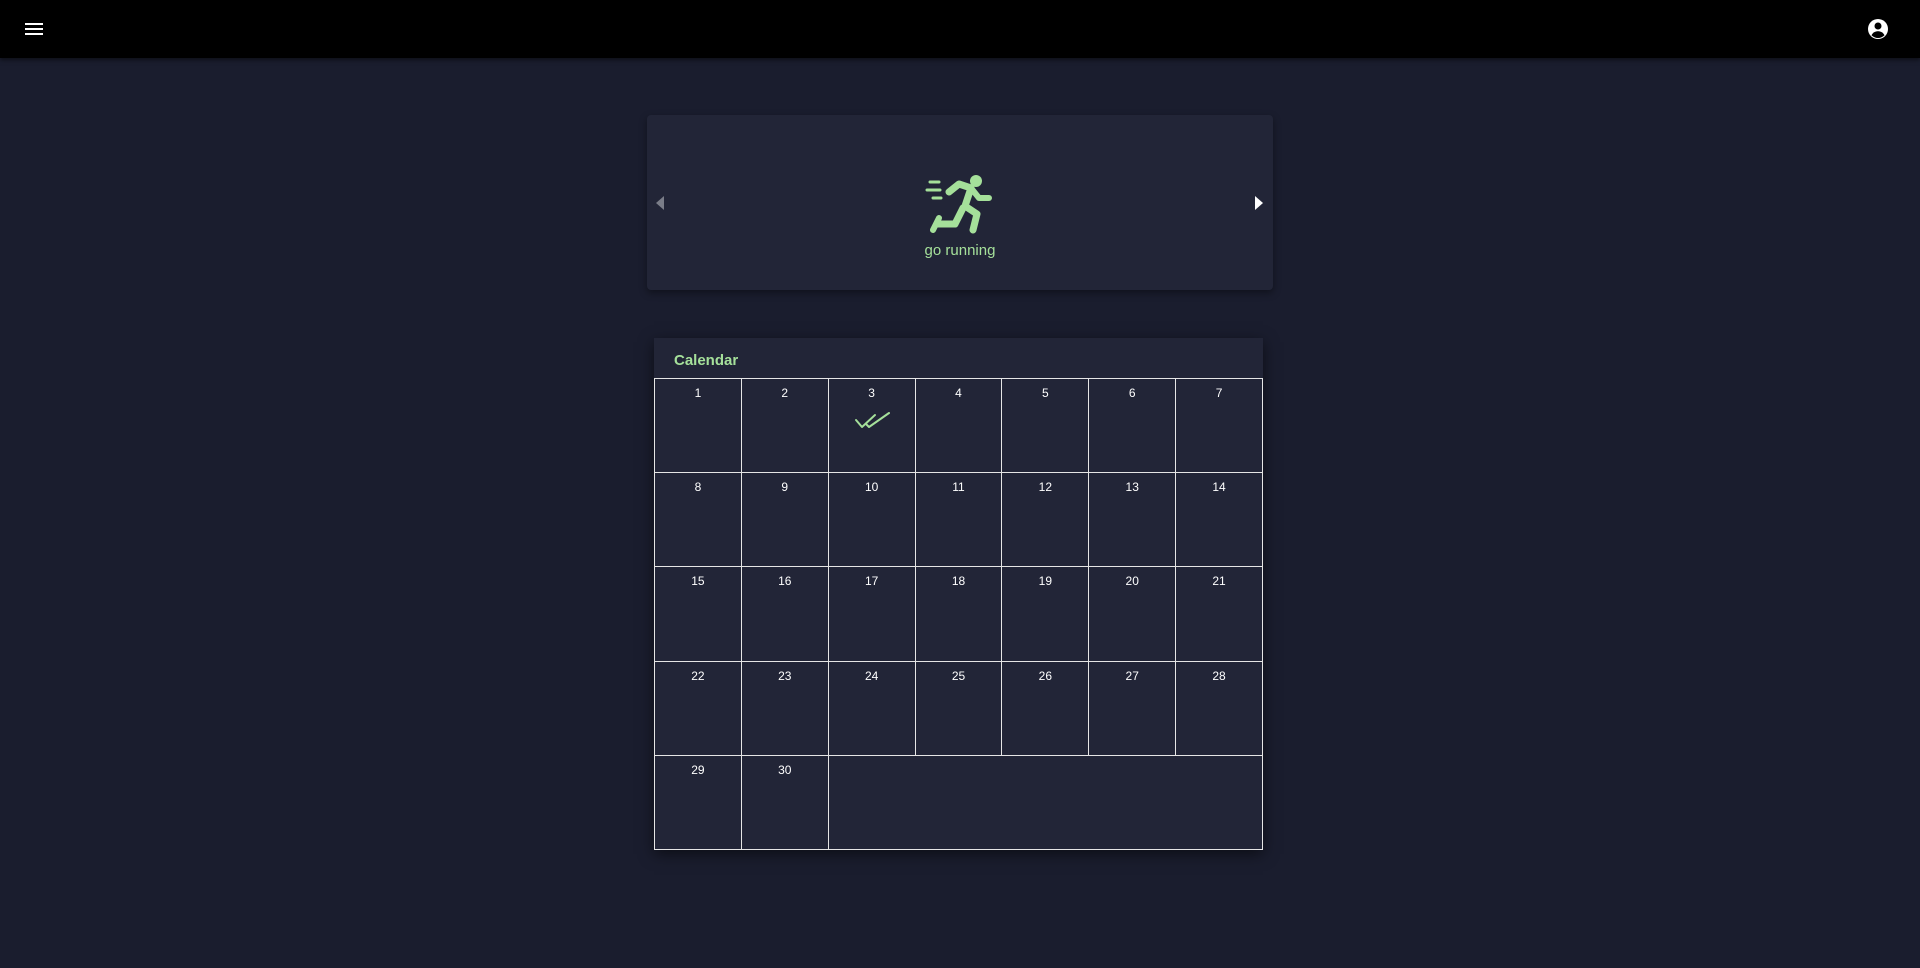  Describe the element at coordinates (785, 675) in the screenshot. I see `calendar-day-number: 23` at that location.